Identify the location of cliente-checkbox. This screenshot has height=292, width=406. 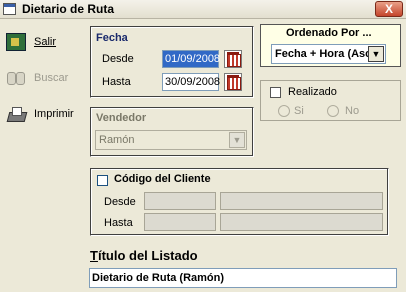
(102, 180).